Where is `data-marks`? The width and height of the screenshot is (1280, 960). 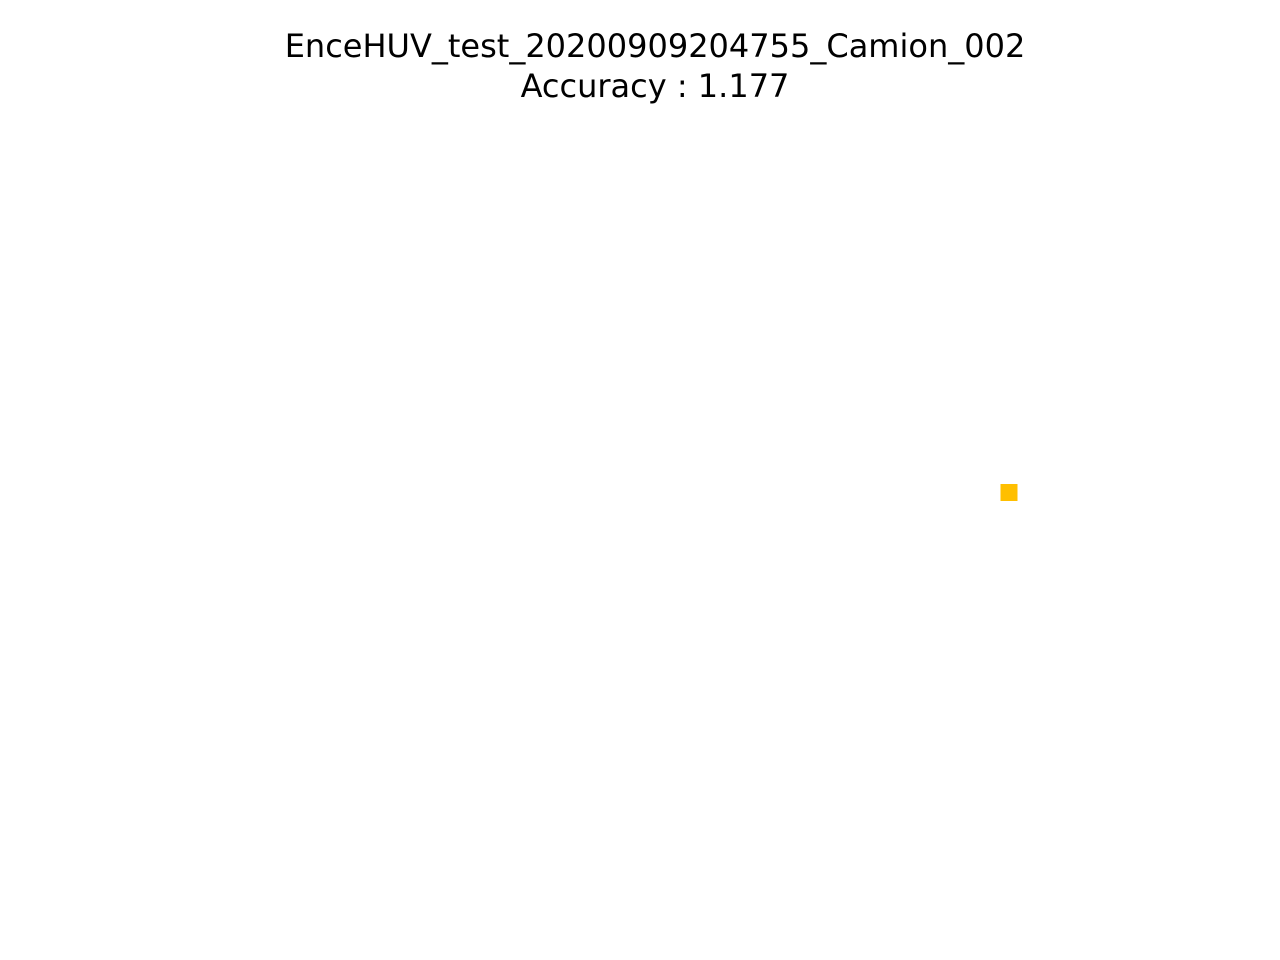
data-marks is located at coordinates (1009, 492).